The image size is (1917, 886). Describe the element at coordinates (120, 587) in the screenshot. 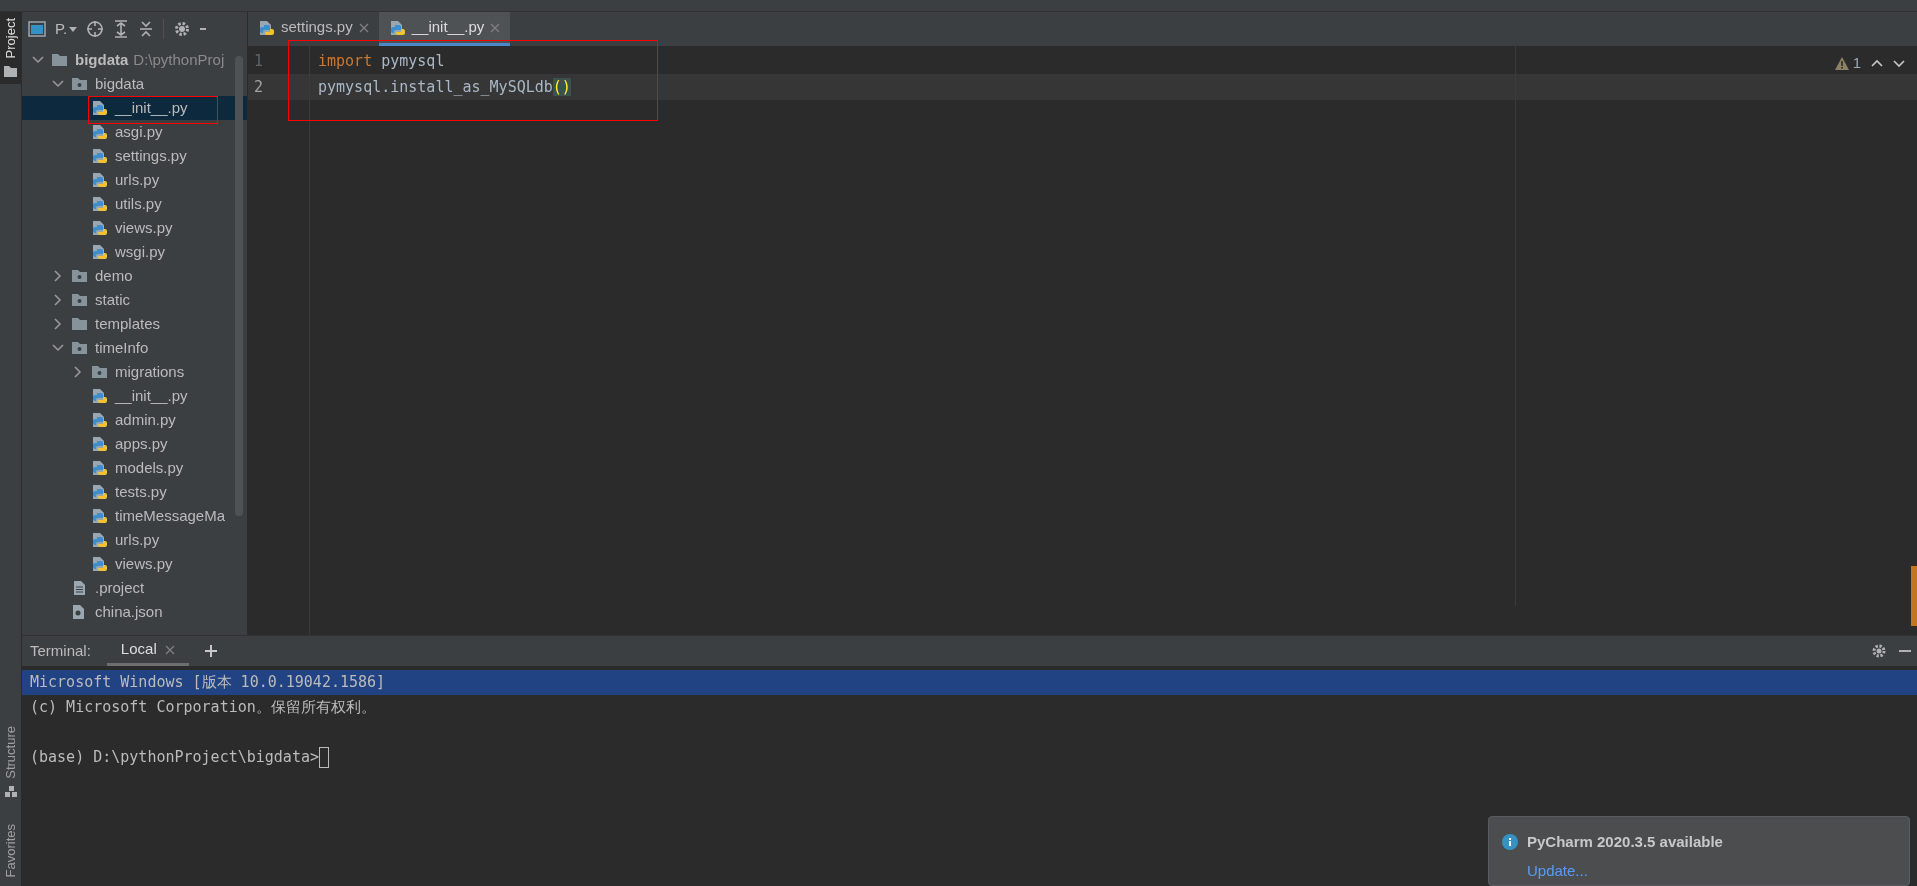

I see `tree-label: .project` at that location.